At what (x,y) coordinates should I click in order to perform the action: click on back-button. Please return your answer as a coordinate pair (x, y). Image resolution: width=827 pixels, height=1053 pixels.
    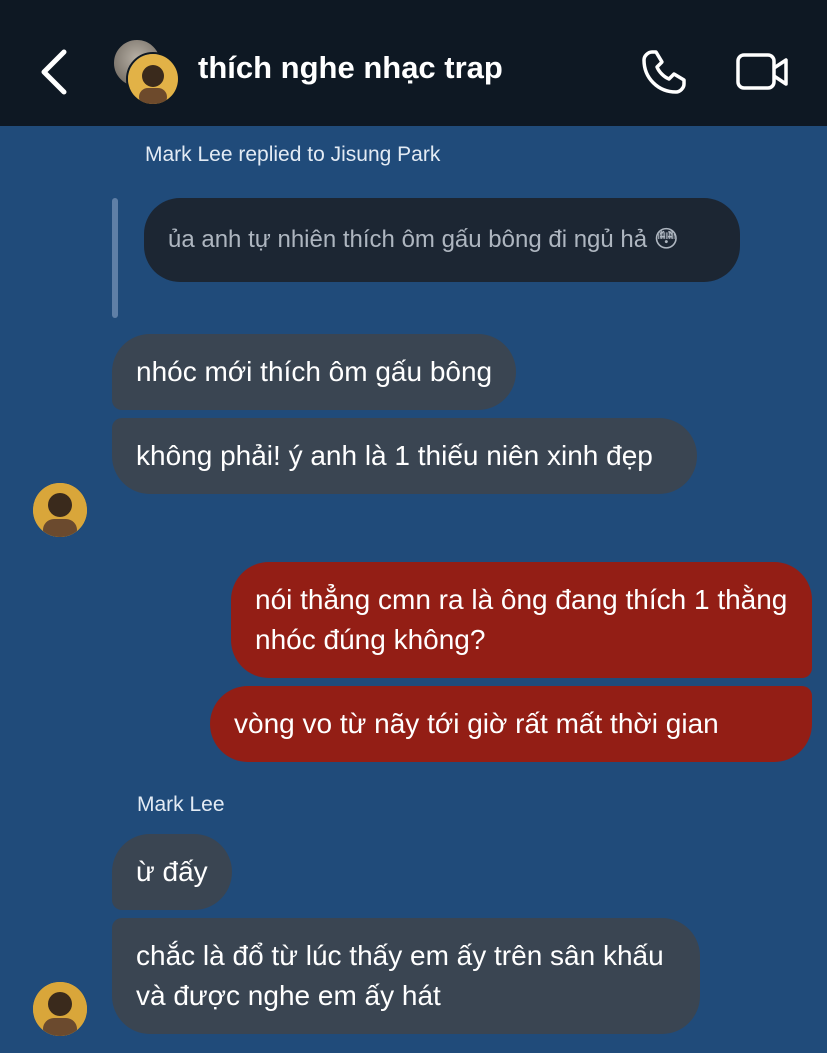
    Looking at the image, I should click on (56, 72).